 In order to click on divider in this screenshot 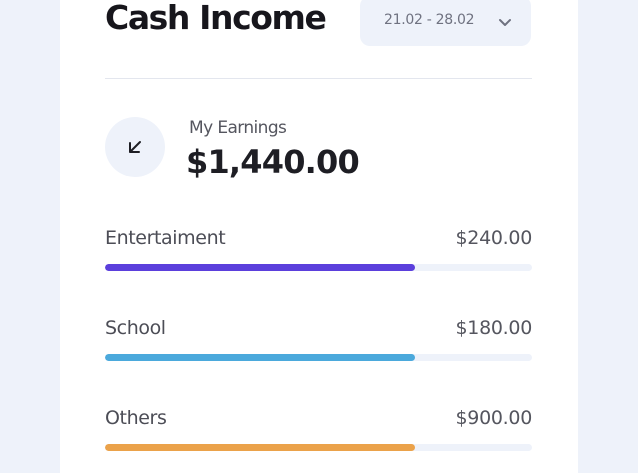, I will do `click(318, 78)`.